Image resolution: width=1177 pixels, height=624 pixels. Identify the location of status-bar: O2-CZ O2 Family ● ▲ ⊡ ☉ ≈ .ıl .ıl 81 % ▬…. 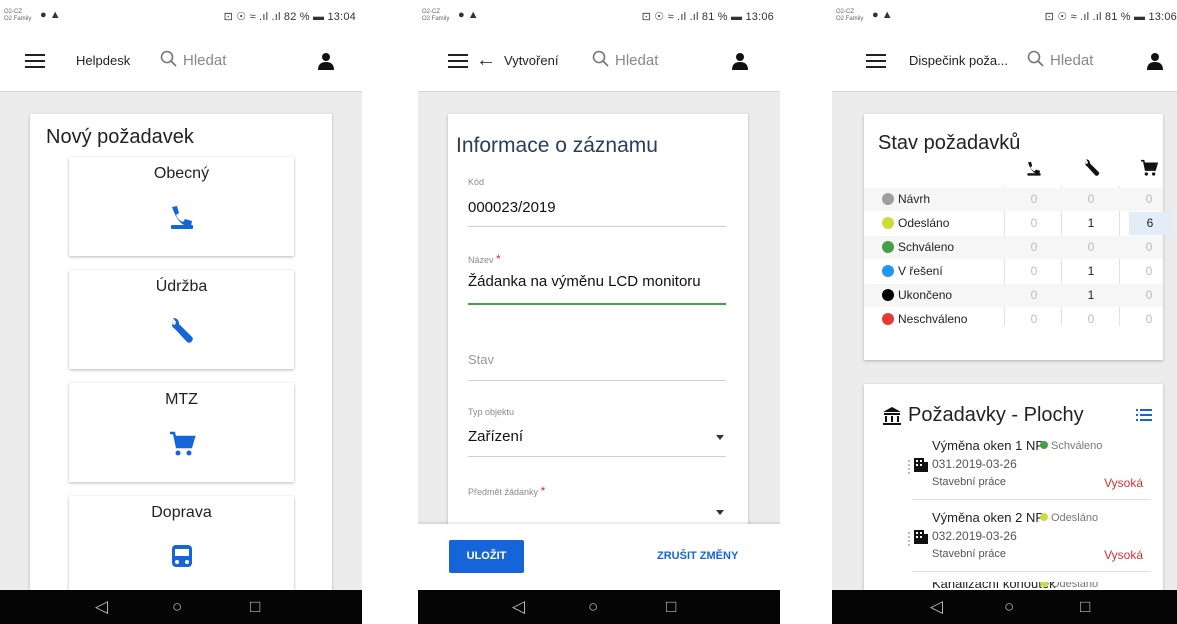
(1004, 17).